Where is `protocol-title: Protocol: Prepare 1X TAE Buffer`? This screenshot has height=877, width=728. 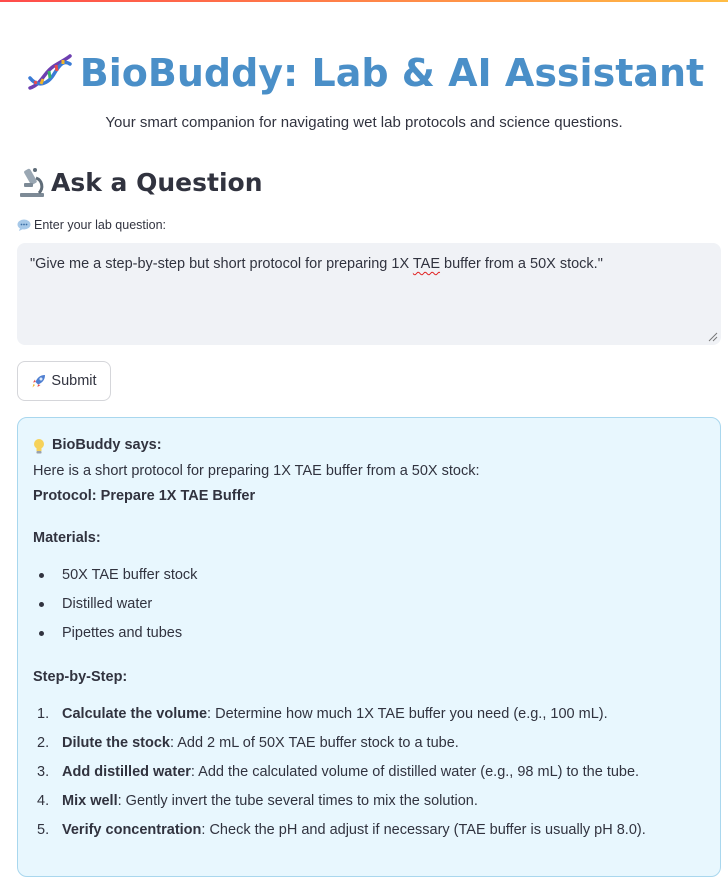 protocol-title: Protocol: Prepare 1X TAE Buffer is located at coordinates (144, 496).